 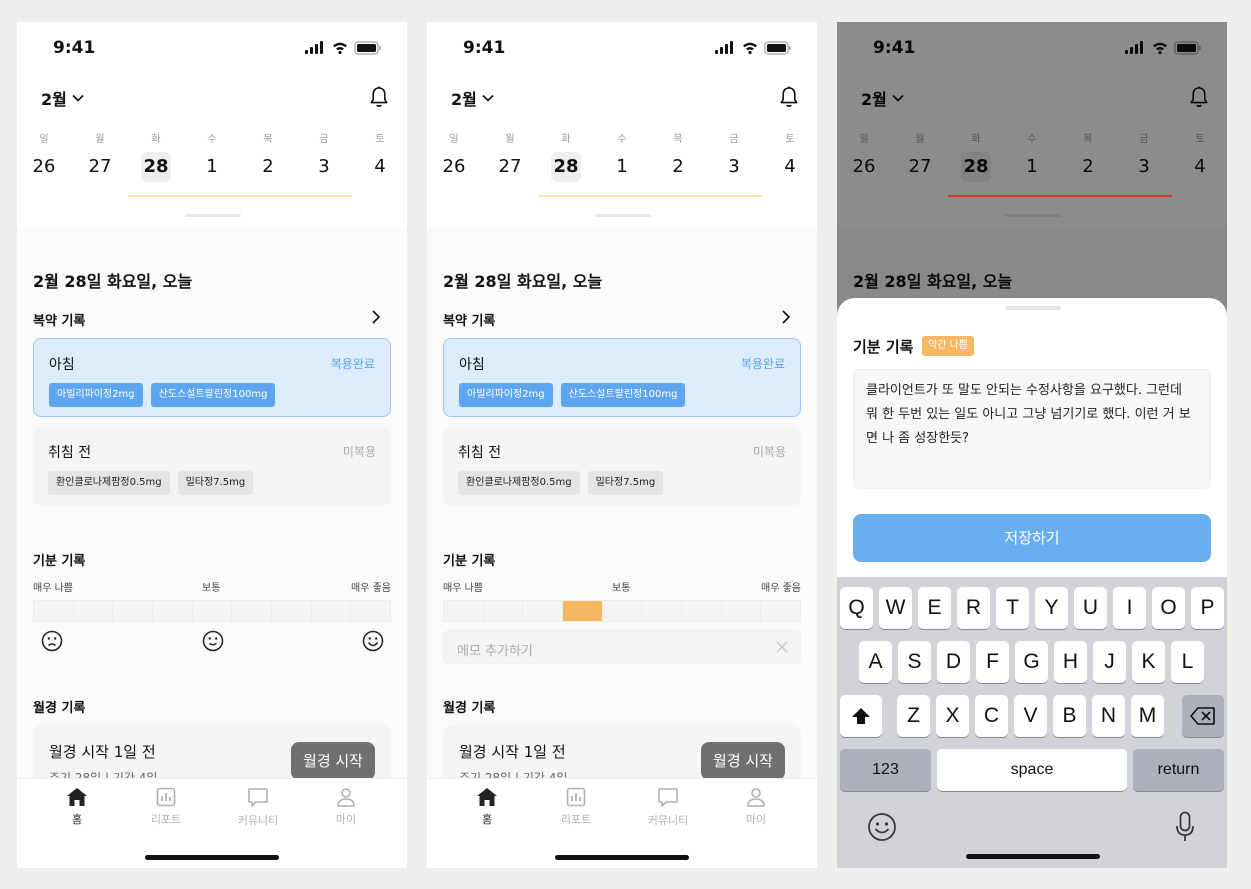 What do you see at coordinates (952, 716) in the screenshot?
I see `key-x: X` at bounding box center [952, 716].